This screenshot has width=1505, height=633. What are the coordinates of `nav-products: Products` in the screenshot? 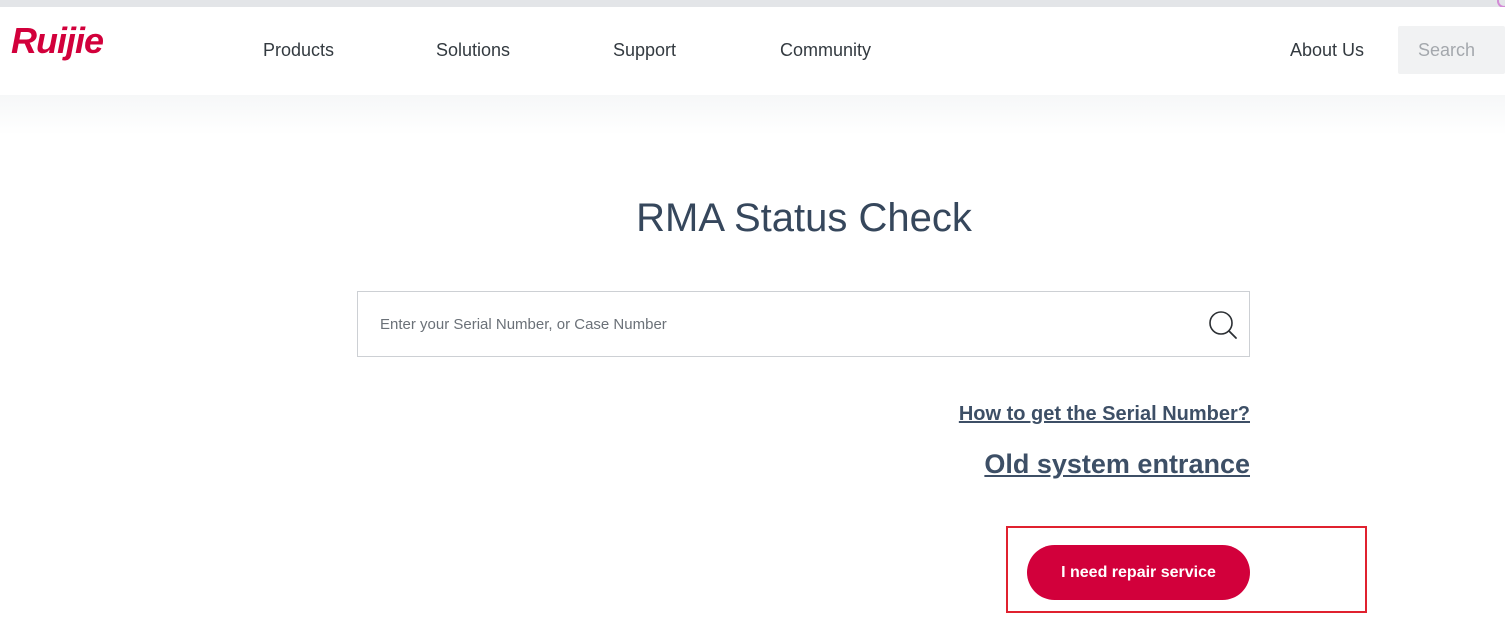 It's located at (298, 50).